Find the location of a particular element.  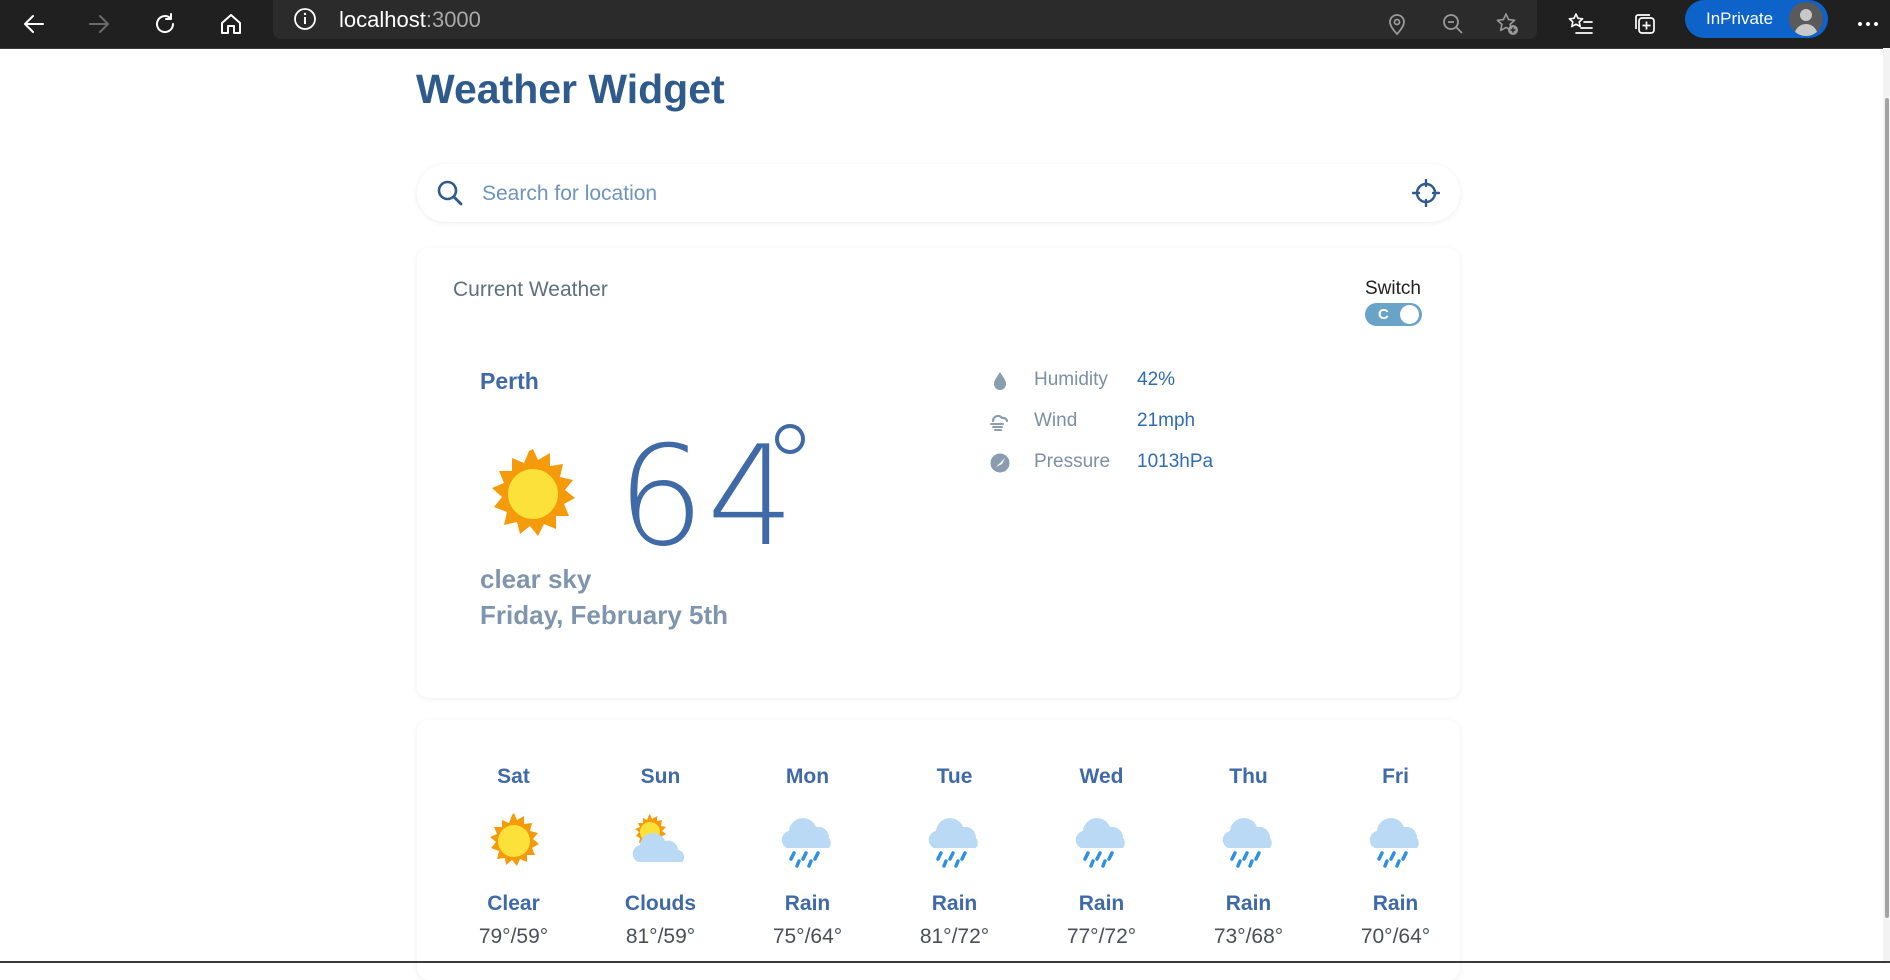

forward-button is located at coordinates (99, 24).